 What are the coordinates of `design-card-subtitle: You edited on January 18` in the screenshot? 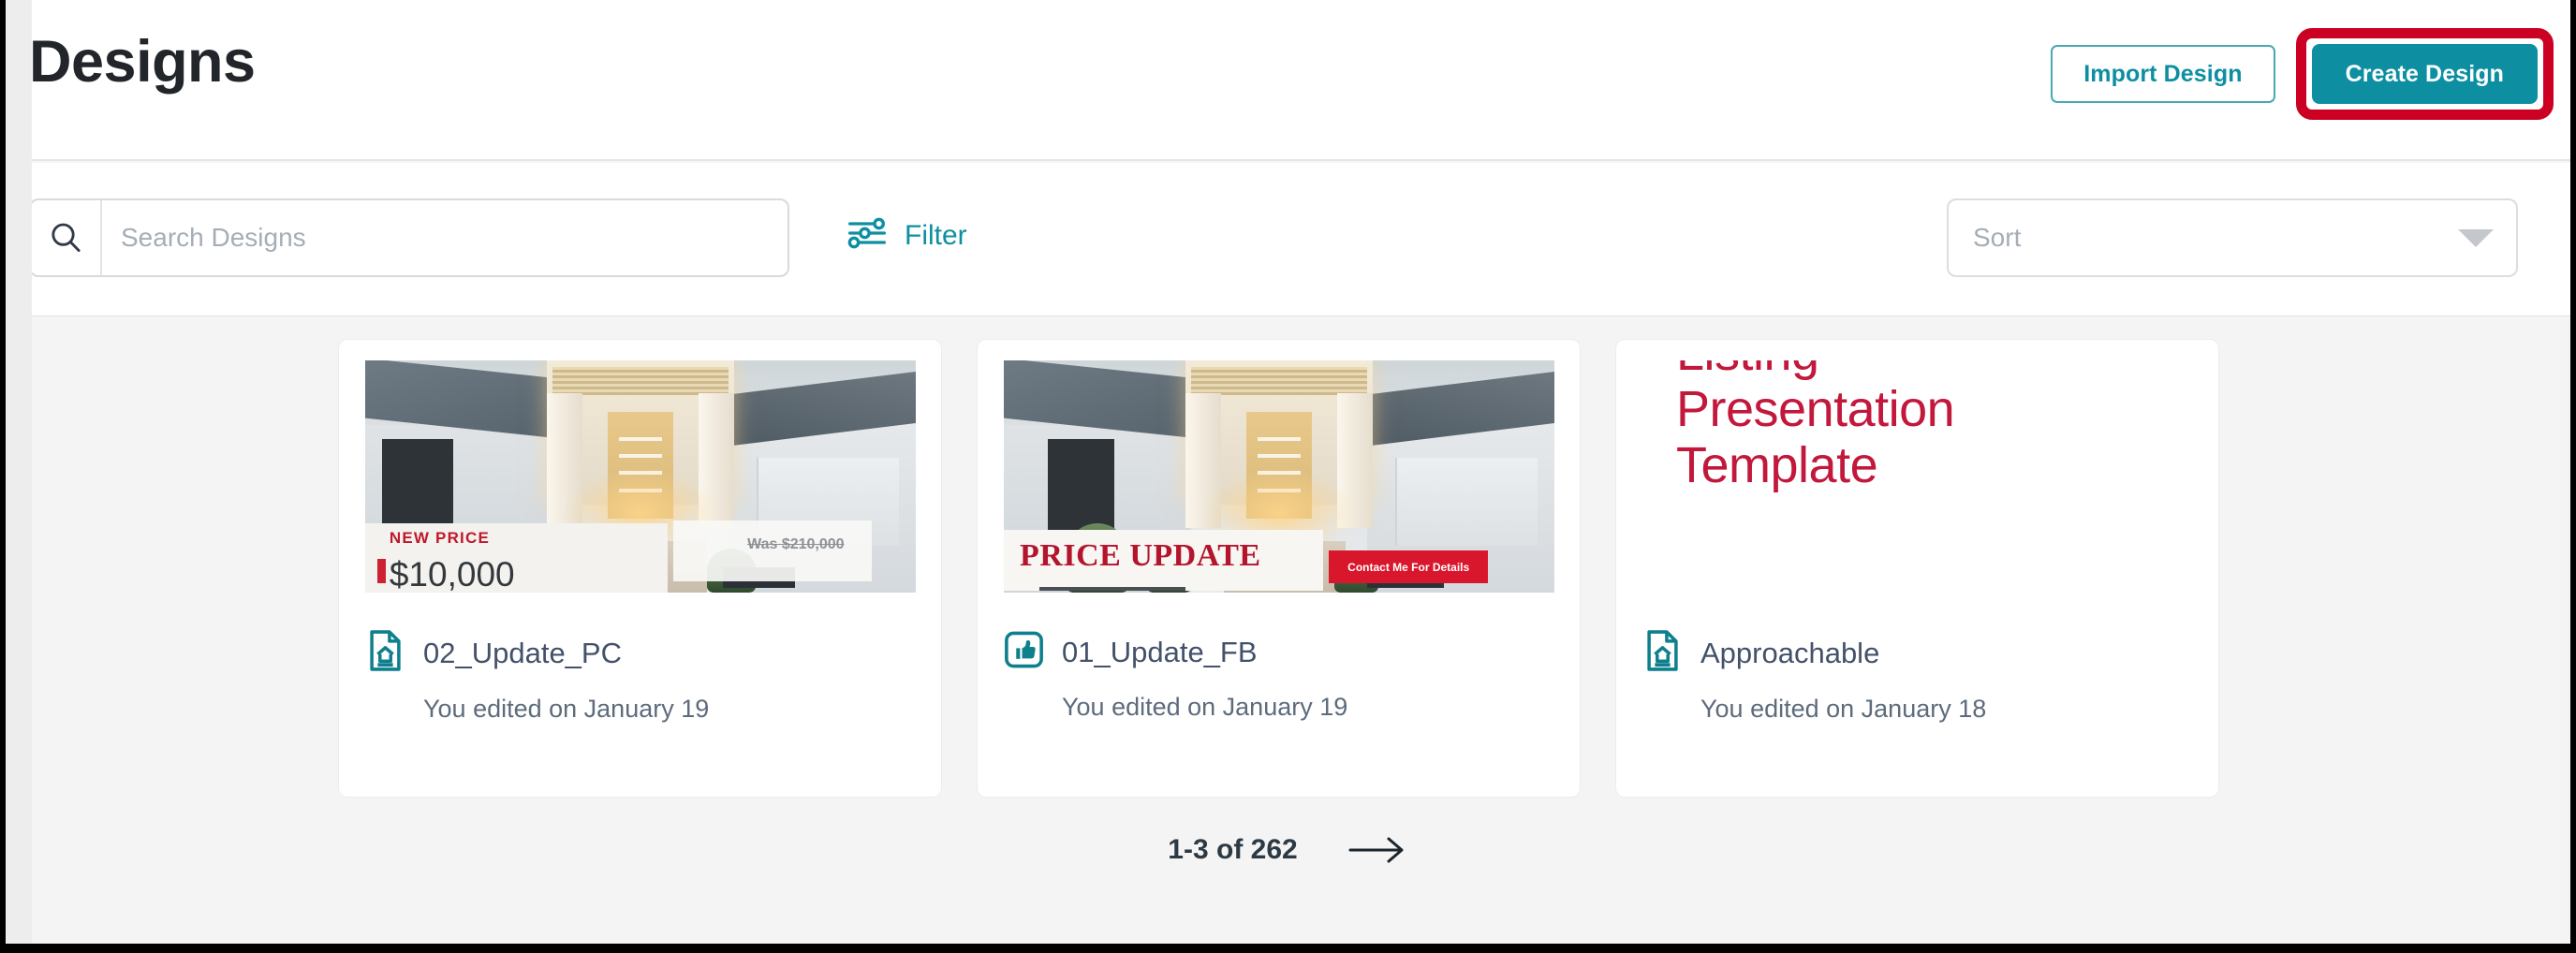 It's located at (1843, 709).